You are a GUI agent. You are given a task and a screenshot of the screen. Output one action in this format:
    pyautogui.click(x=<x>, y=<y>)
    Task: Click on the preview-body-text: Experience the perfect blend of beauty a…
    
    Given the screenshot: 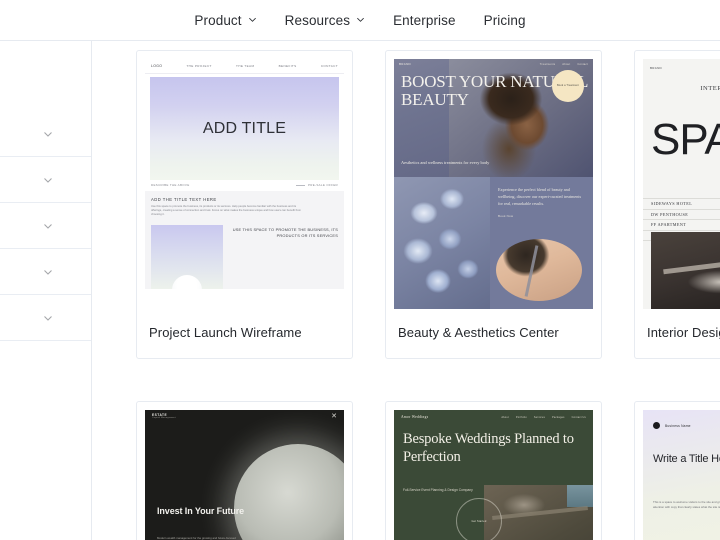 What is the action you would take?
    pyautogui.click(x=540, y=196)
    